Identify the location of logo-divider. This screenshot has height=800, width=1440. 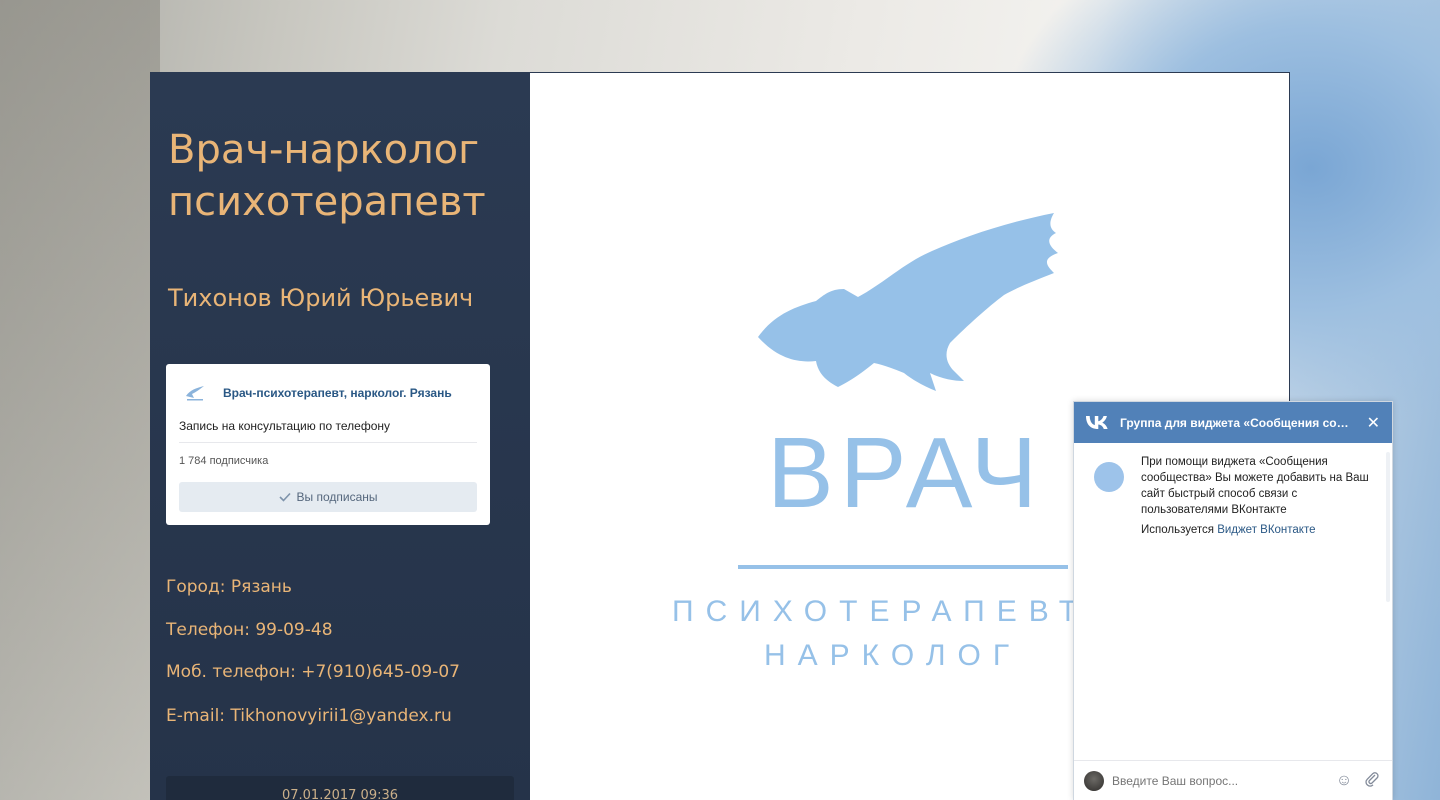
(903, 567).